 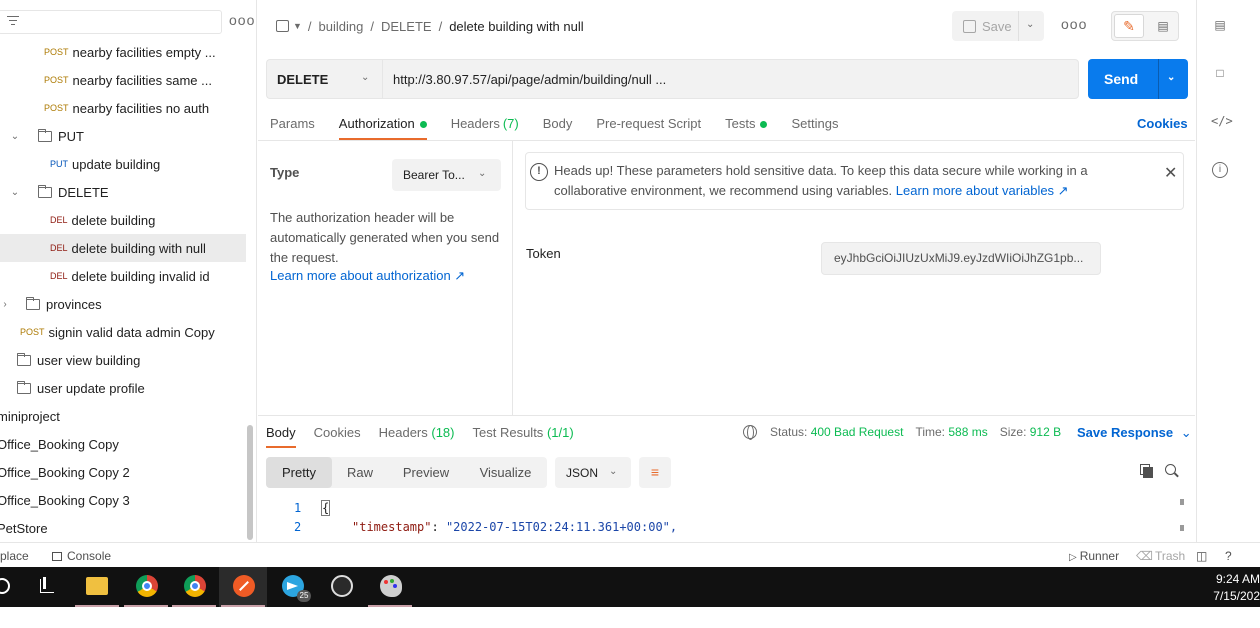 I want to click on tab-label: Test Results, so click(x=508, y=432).